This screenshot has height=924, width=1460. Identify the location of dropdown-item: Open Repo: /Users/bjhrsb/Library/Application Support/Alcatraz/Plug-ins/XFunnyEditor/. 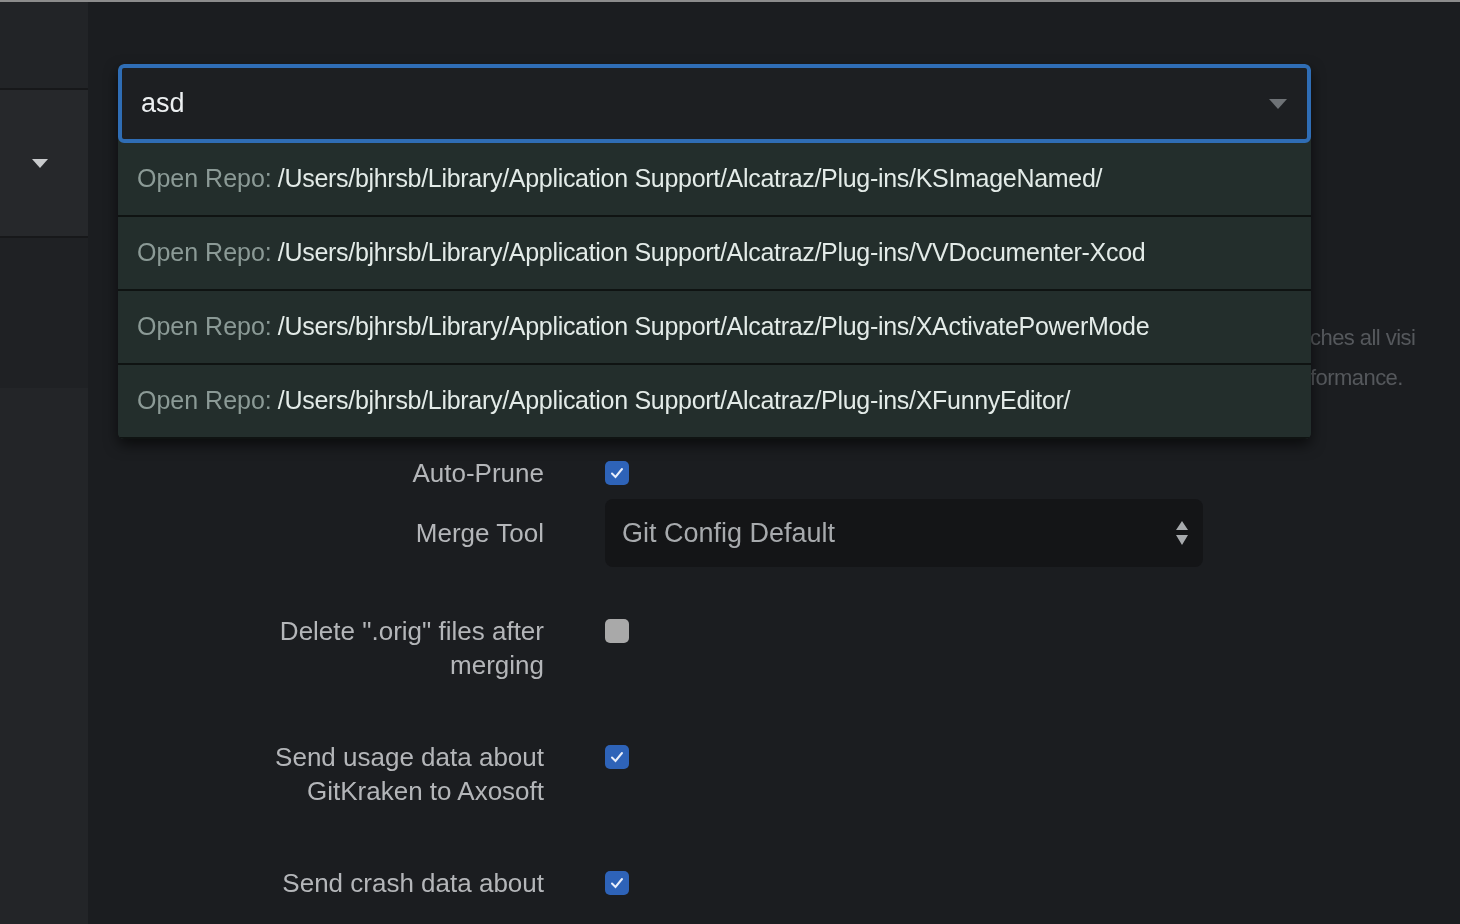
(714, 402).